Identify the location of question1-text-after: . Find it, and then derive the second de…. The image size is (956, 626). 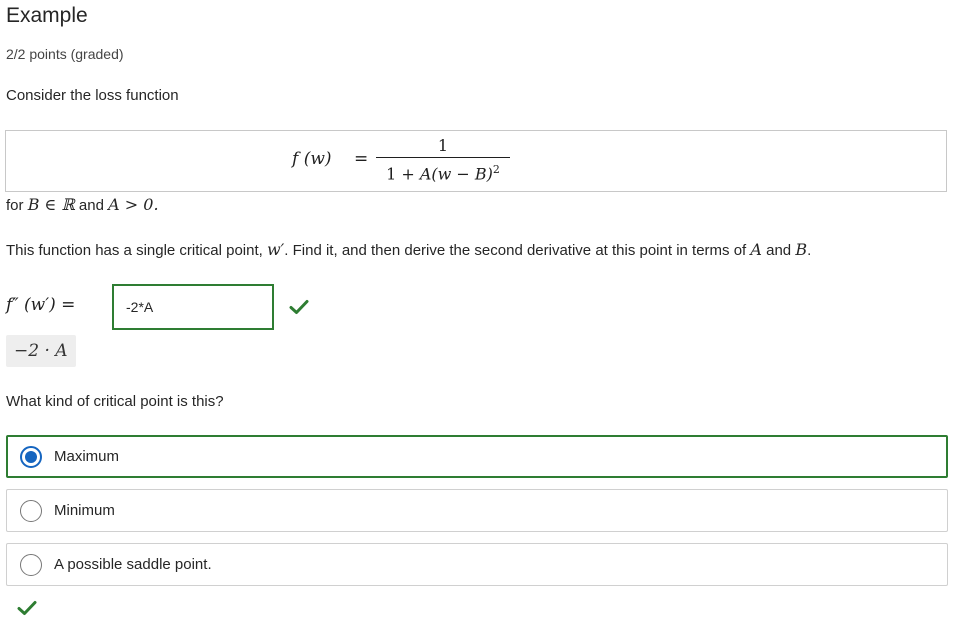
(517, 250).